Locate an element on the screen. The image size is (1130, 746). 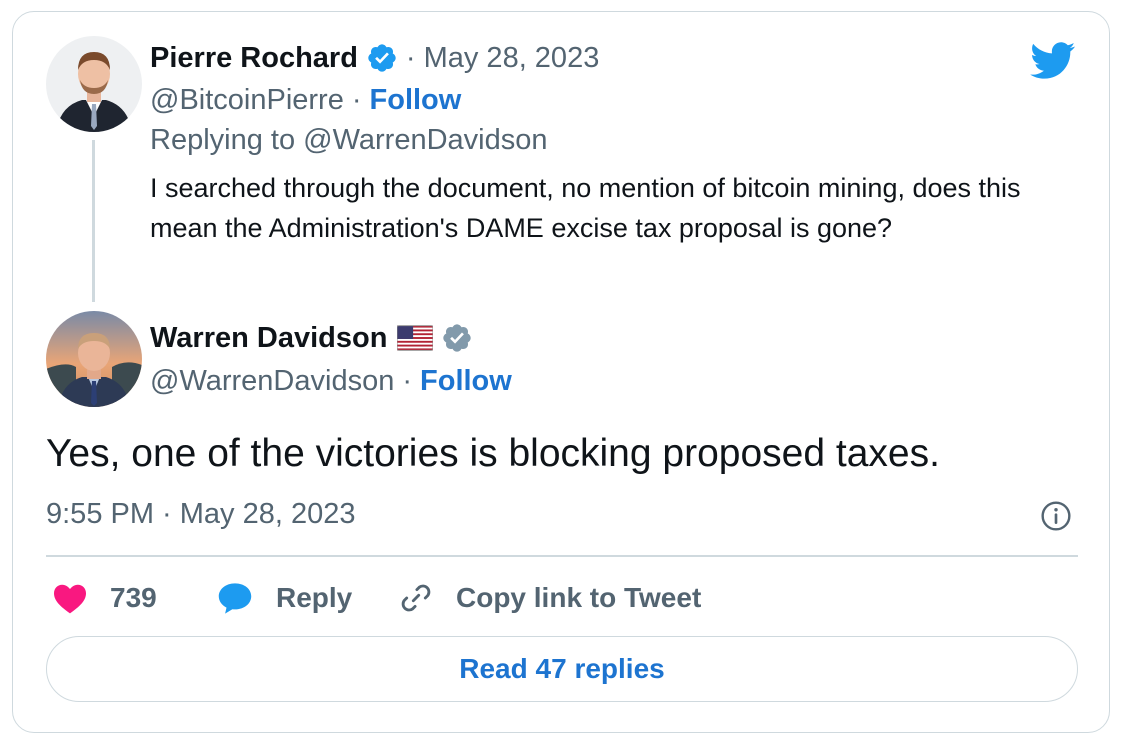
author-name: Pierre Rochard is located at coordinates (254, 58).